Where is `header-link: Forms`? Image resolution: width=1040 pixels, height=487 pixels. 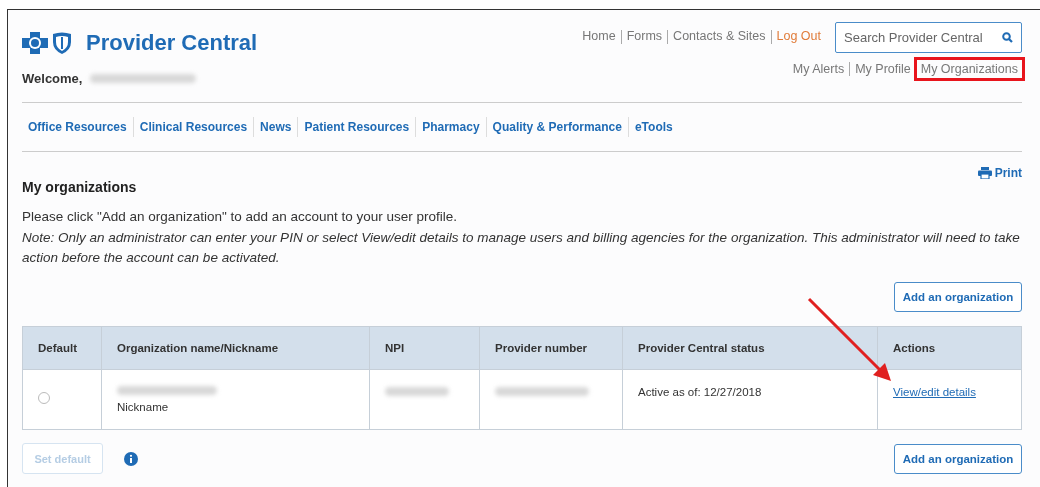 header-link: Forms is located at coordinates (644, 36).